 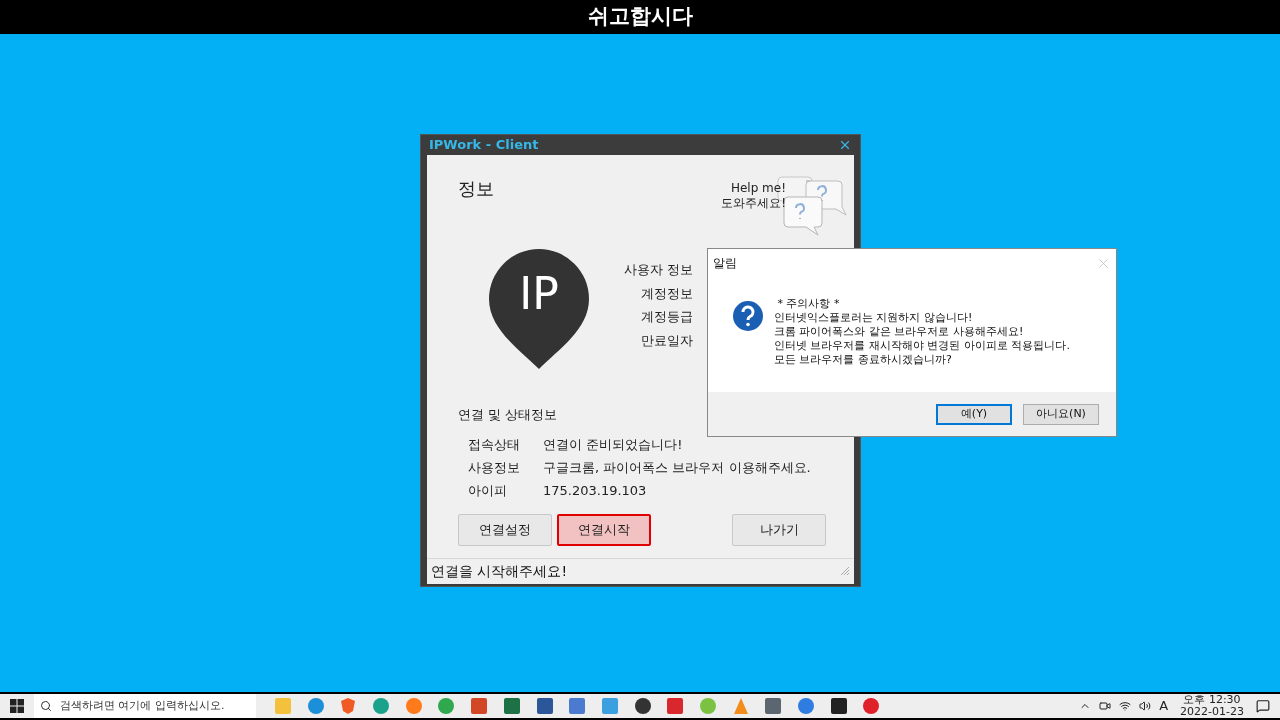 What do you see at coordinates (494, 467) in the screenshot?
I see `status-label: 사용정보` at bounding box center [494, 467].